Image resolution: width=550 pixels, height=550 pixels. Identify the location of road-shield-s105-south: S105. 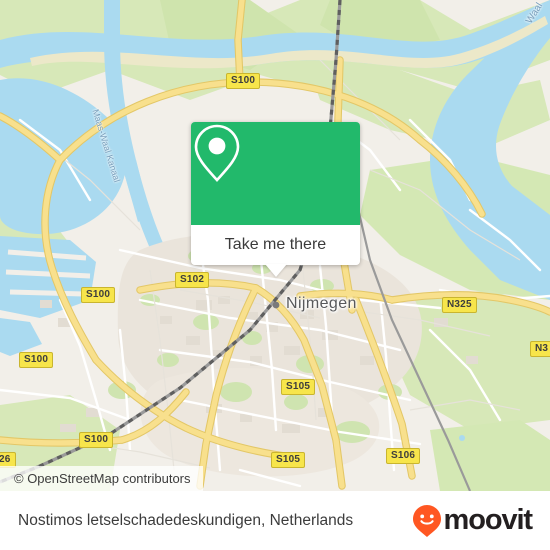
(288, 460).